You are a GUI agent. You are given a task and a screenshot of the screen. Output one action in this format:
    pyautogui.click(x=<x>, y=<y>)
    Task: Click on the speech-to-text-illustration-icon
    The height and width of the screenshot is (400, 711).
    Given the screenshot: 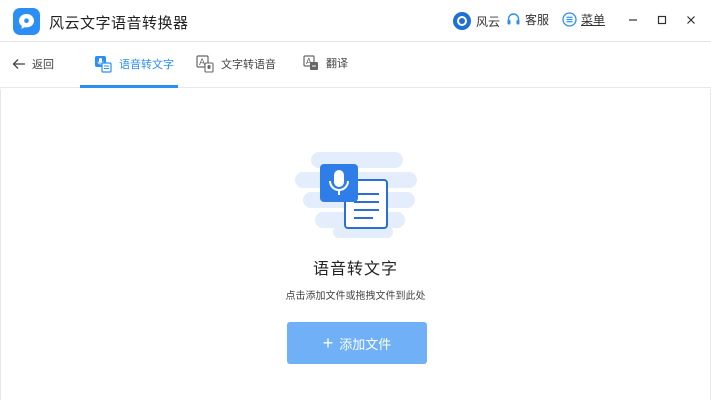 What is the action you would take?
    pyautogui.click(x=356, y=195)
    